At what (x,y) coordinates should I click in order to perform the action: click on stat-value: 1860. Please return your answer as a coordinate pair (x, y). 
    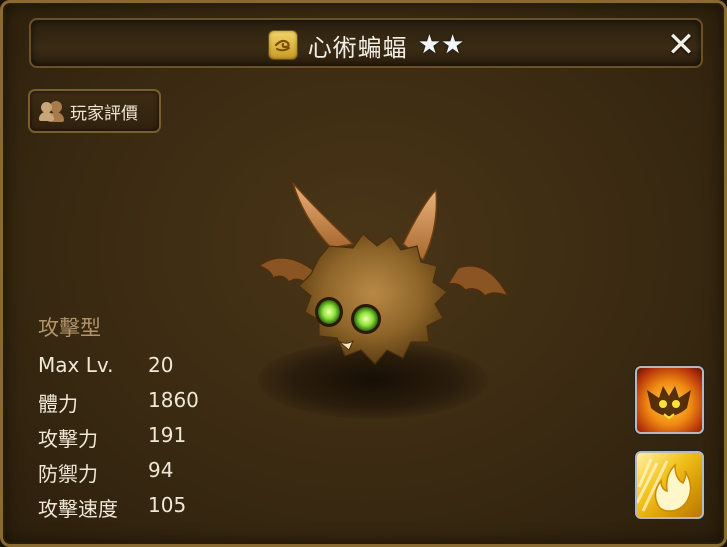
    Looking at the image, I should click on (173, 400).